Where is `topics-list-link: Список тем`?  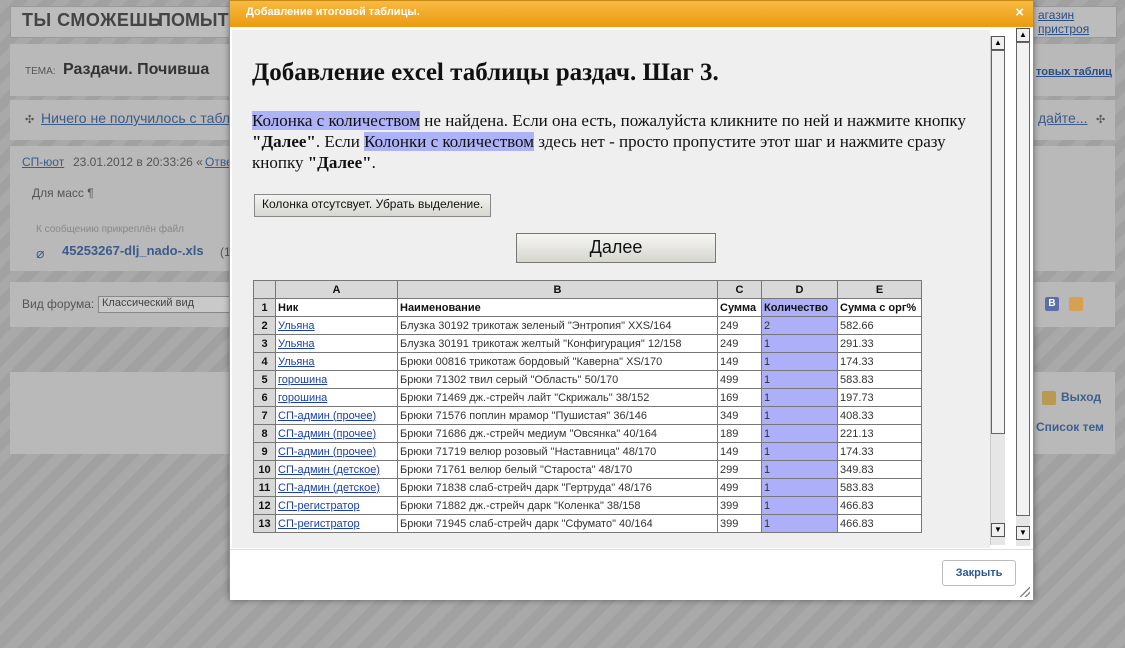
topics-list-link: Список тем is located at coordinates (1070, 427).